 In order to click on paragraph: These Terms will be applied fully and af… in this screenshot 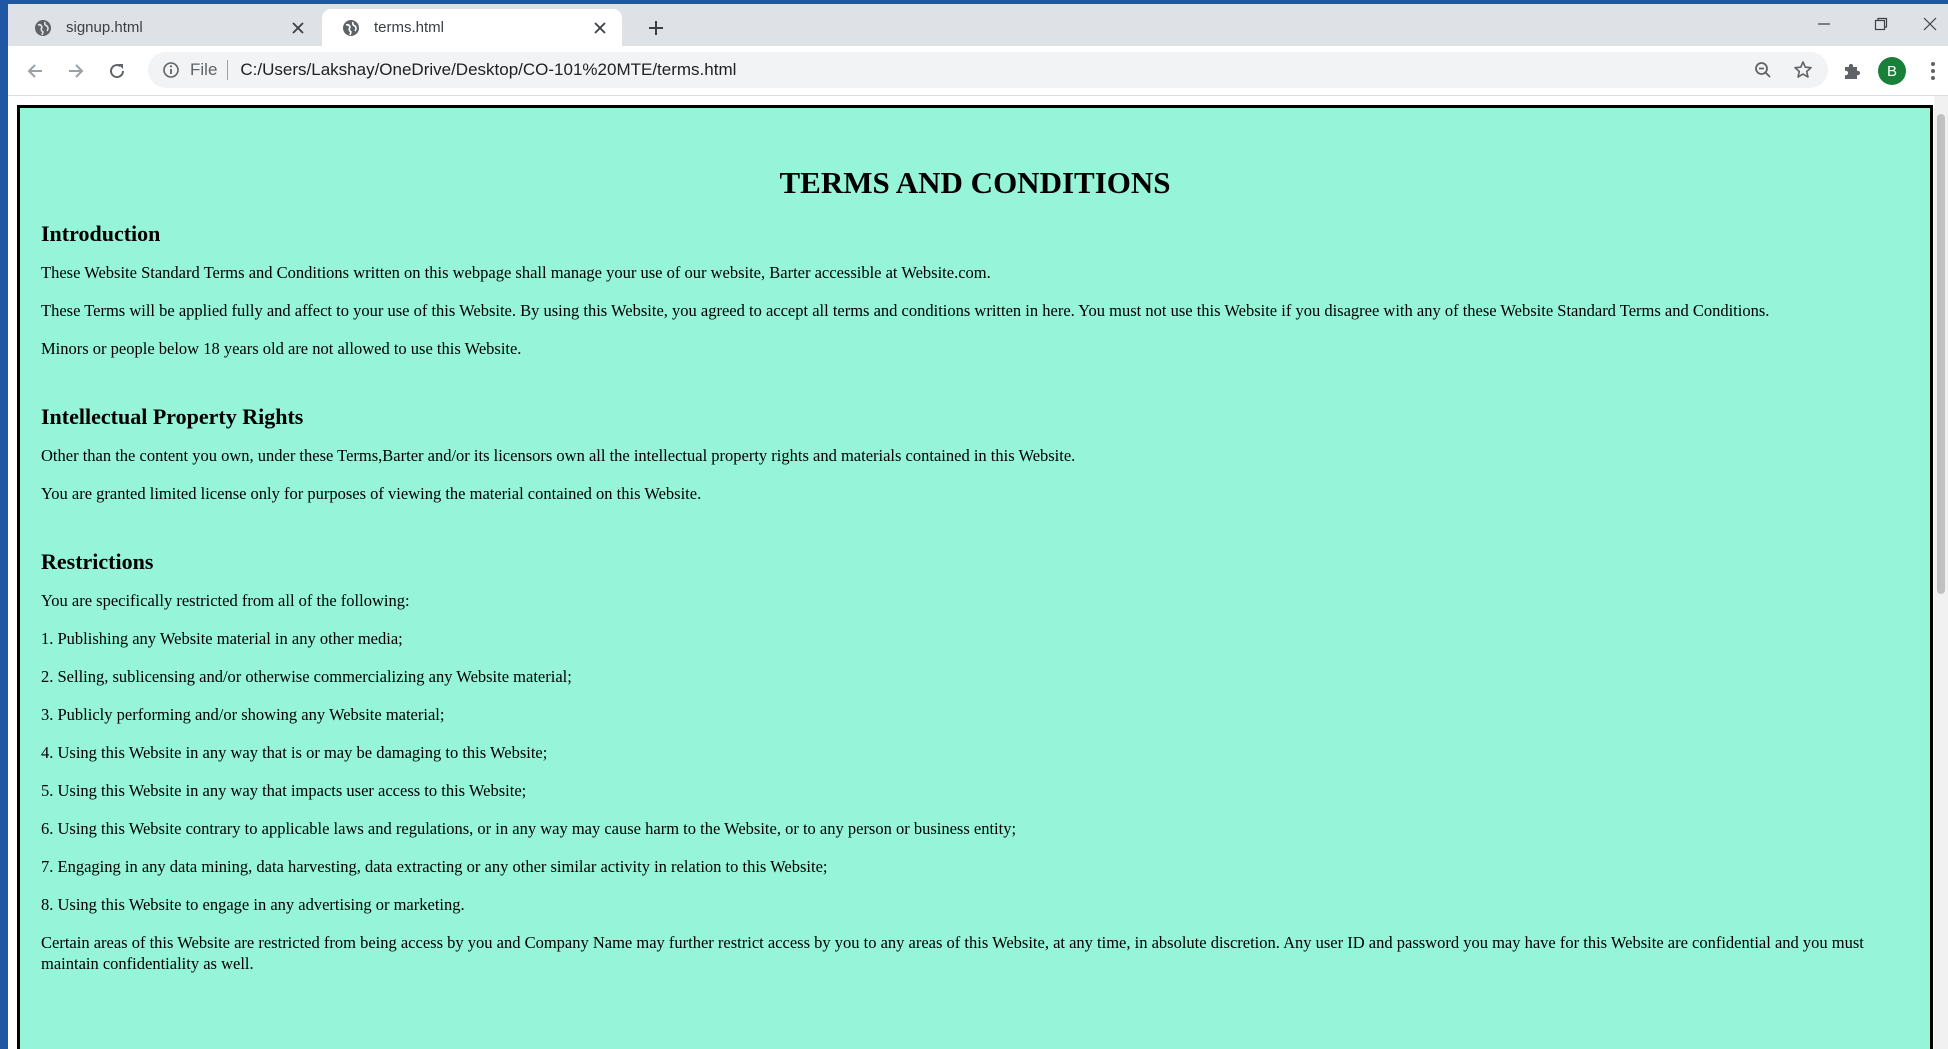, I will do `click(905, 310)`.